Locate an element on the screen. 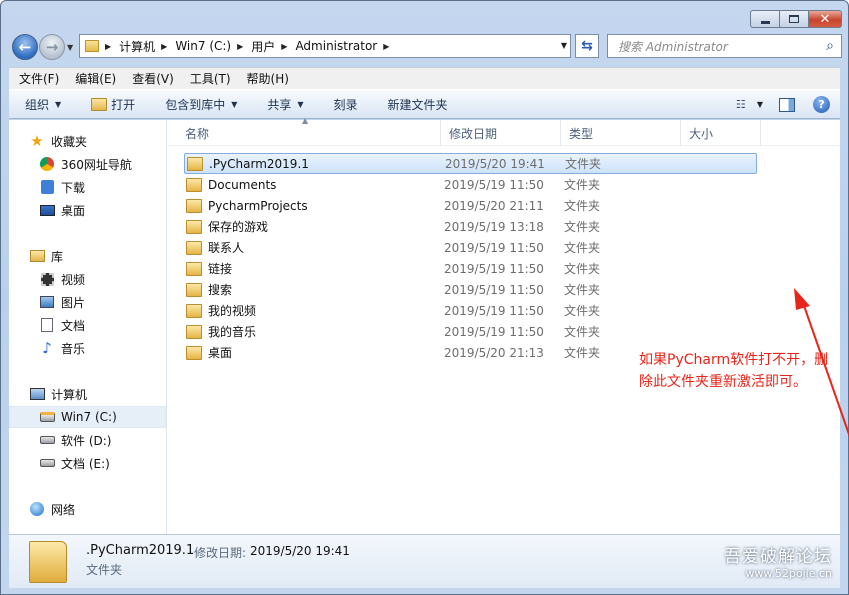 This screenshot has width=849, height=595. annotation-note: 如果PyCharm软件打不开，删 除此文件夹重新激活即可。 is located at coordinates (741, 371).